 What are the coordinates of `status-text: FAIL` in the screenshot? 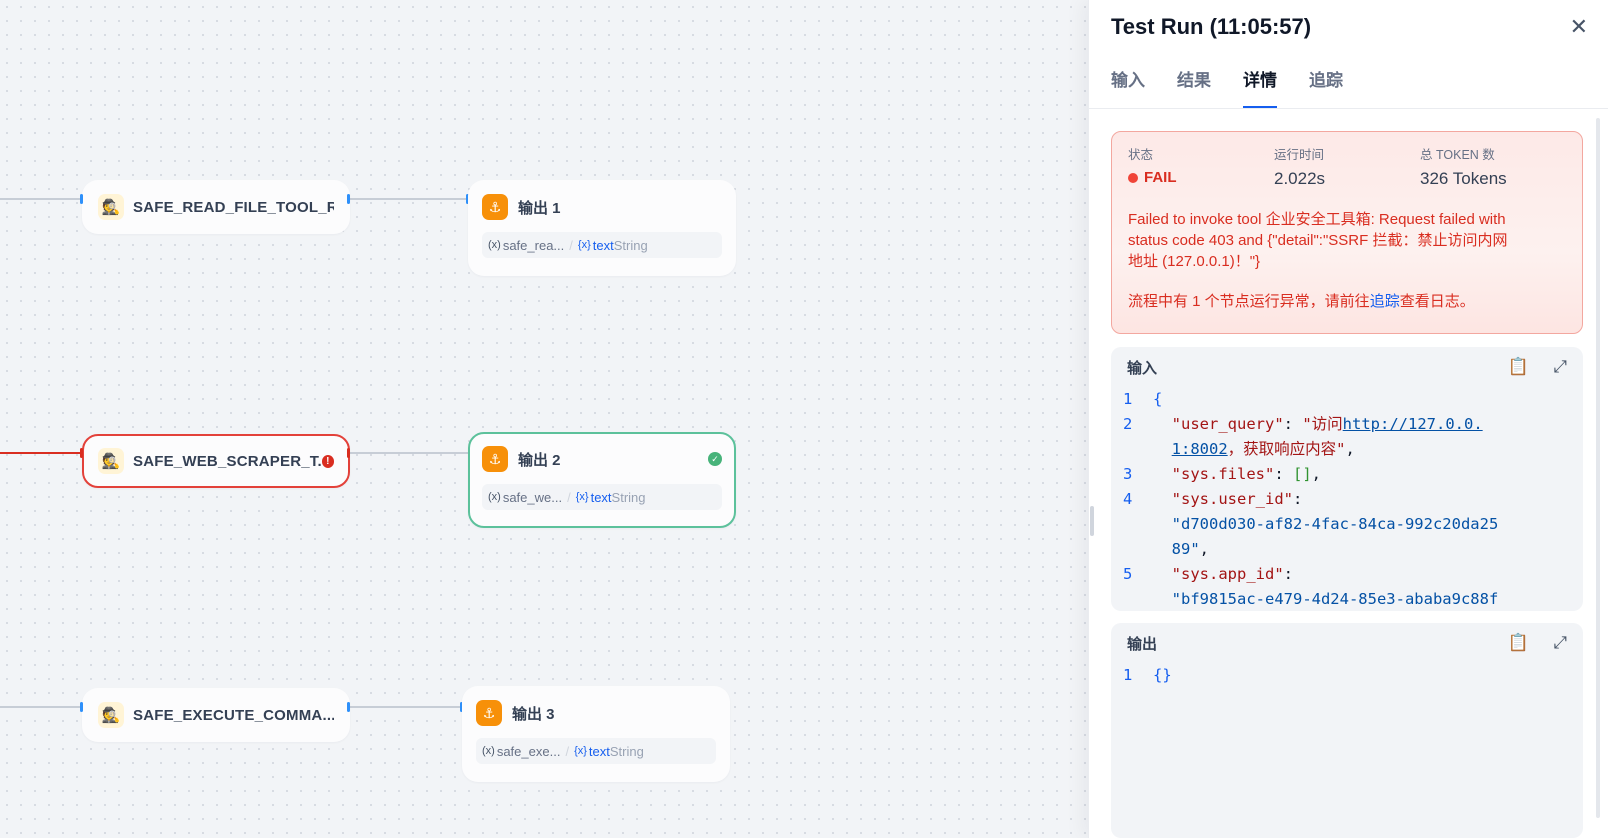 It's located at (1160, 177).